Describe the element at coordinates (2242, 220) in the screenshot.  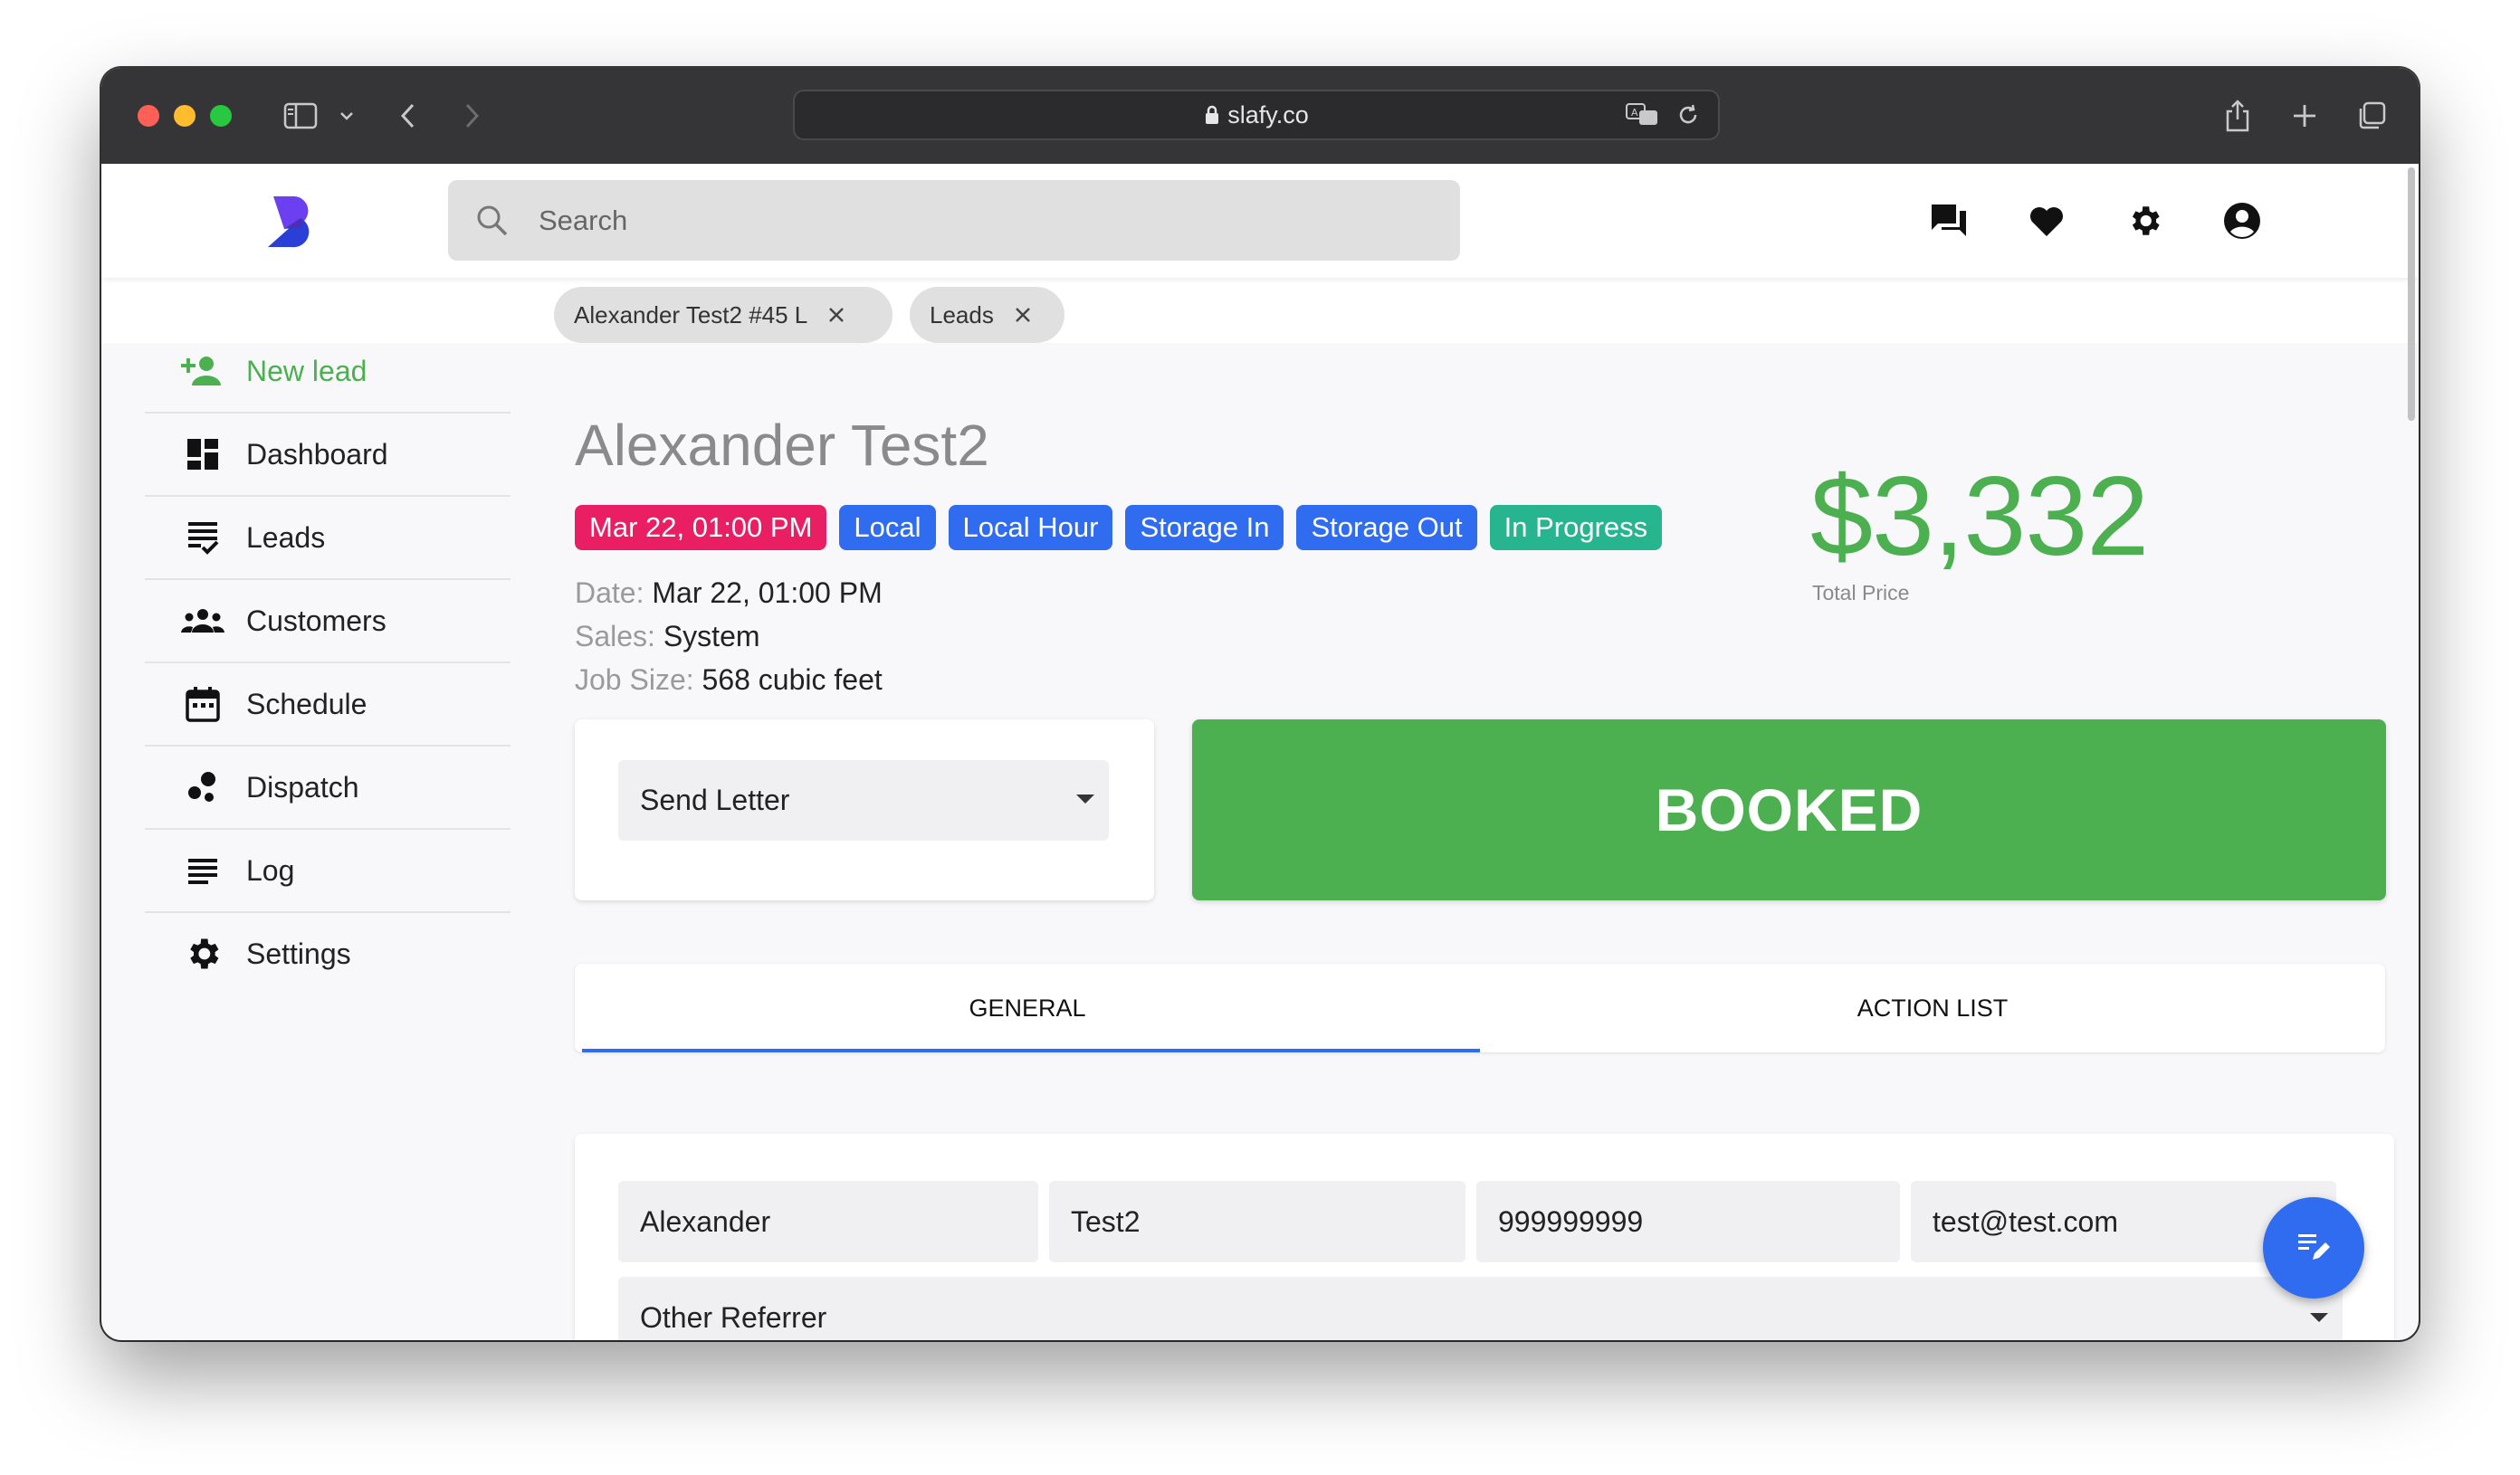
I see `account-icon` at that location.